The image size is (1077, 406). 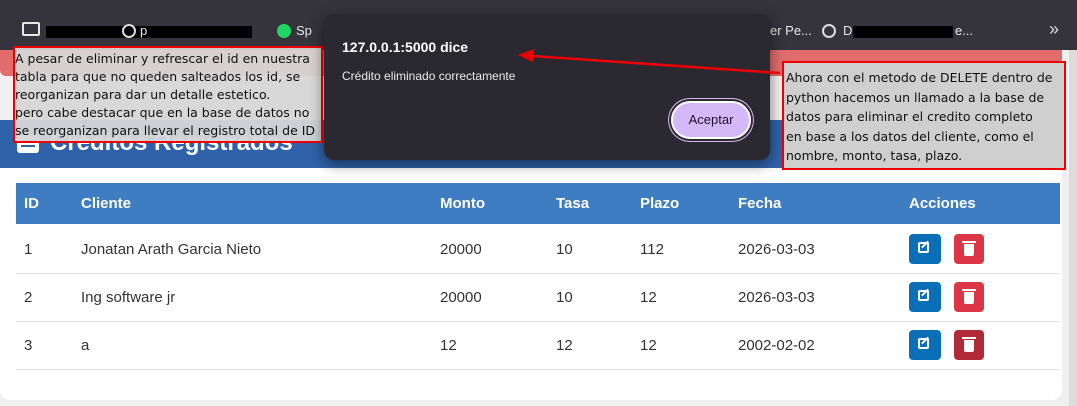 What do you see at coordinates (106, 203) in the screenshot?
I see `column-header-cliente: Cliente` at bounding box center [106, 203].